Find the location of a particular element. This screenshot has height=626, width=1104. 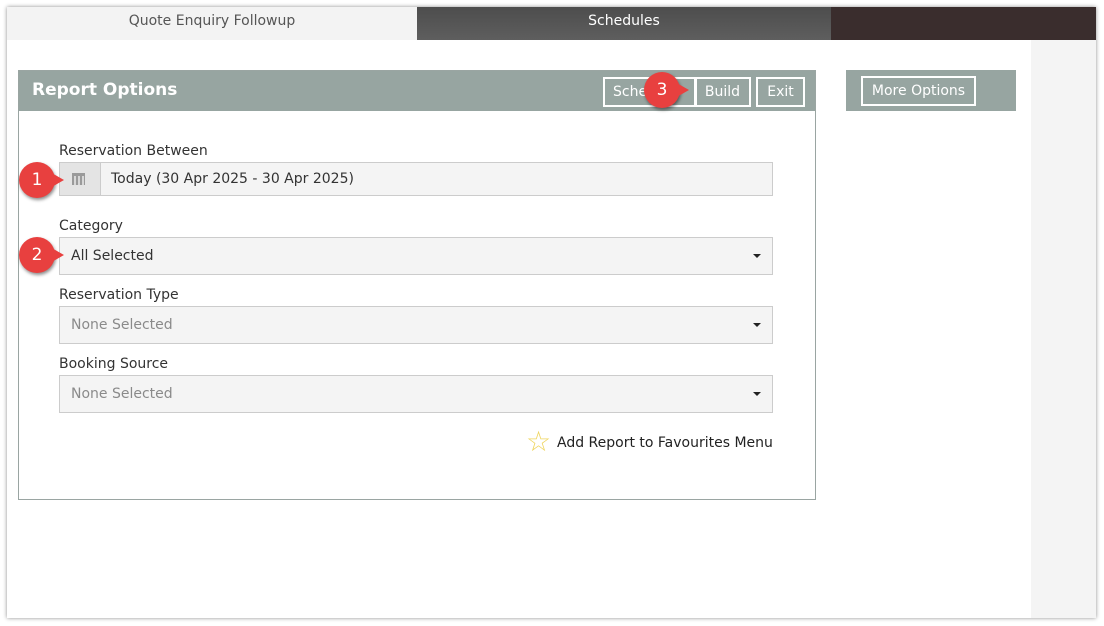

reservation-date-value: Today (30 Apr 2025 - 30 Apr 2025) is located at coordinates (232, 179).